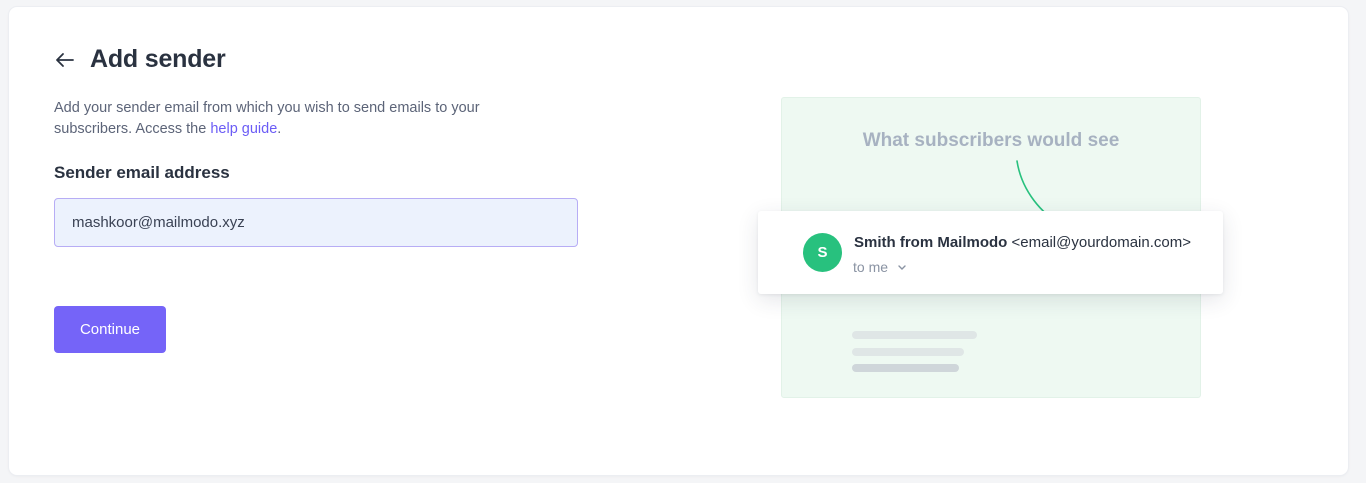 The width and height of the screenshot is (1366, 483). I want to click on to-line: to me, so click(880, 267).